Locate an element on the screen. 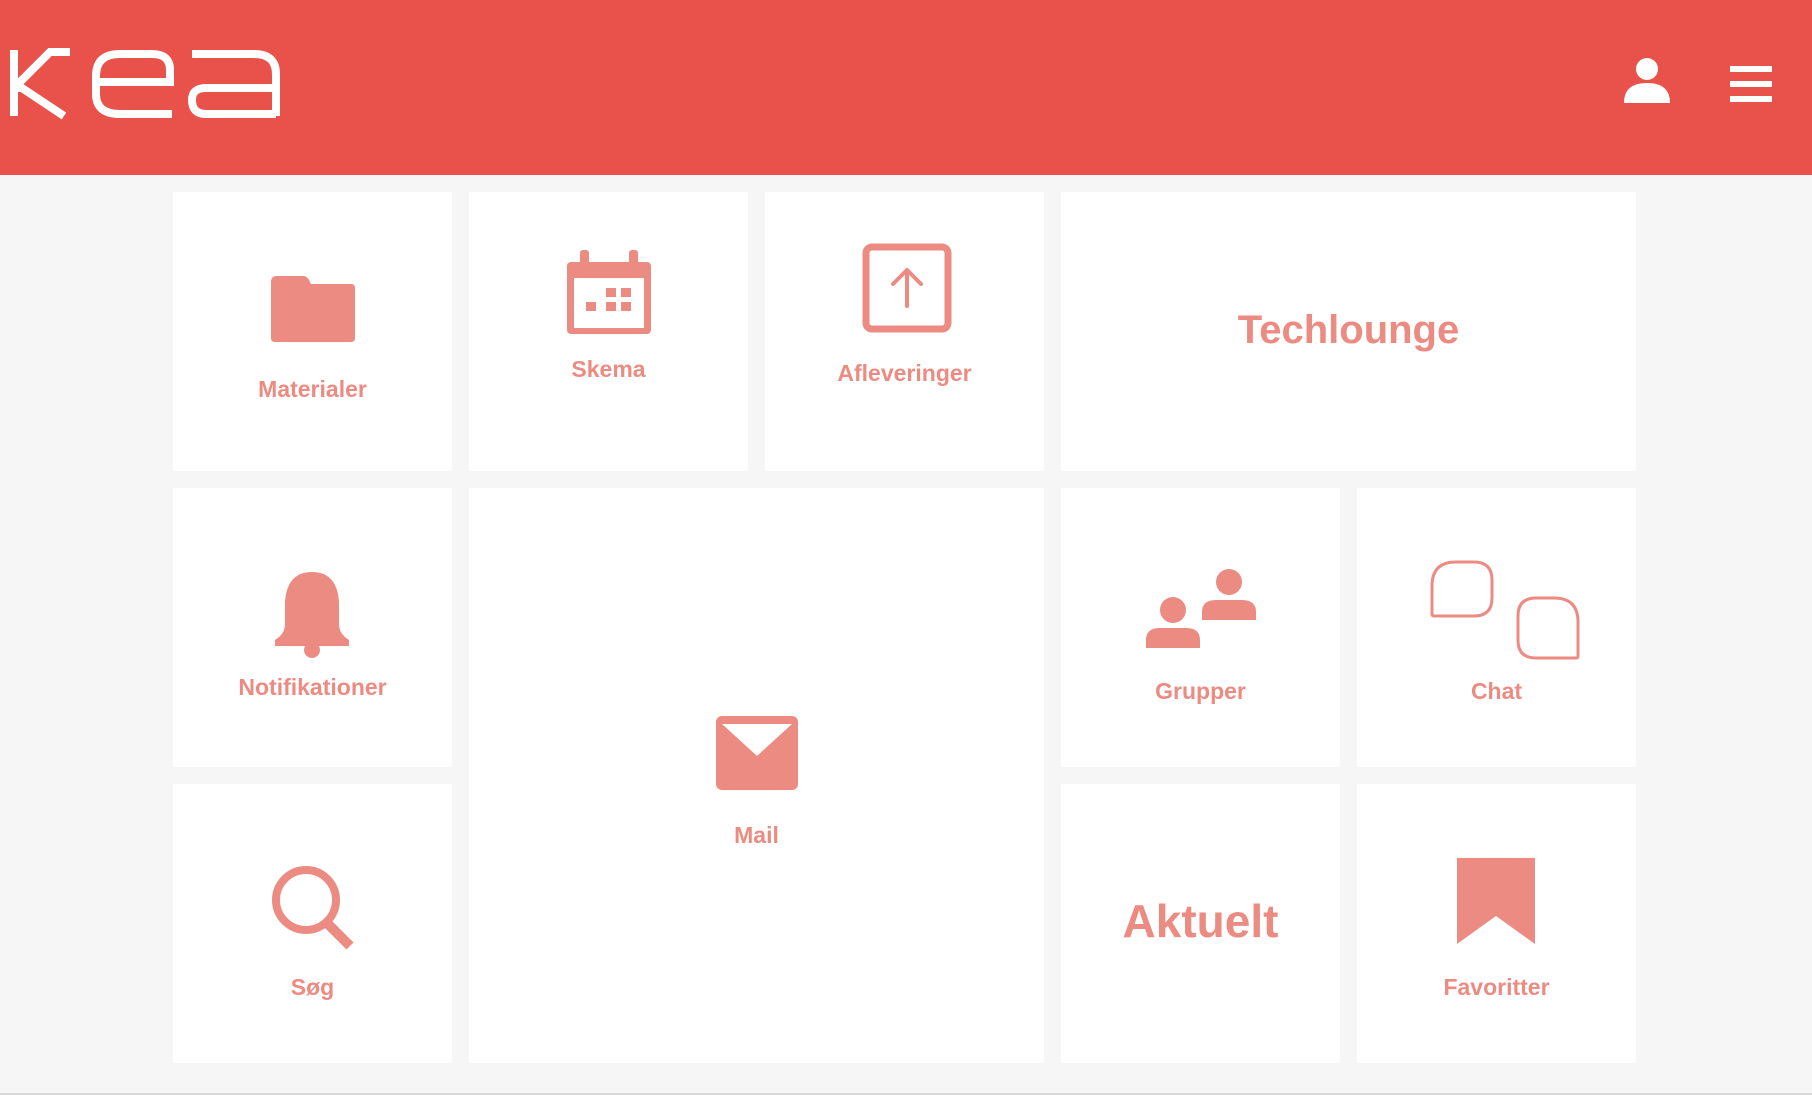 This screenshot has height=1095, width=1812. tile-aktuelt: Aktuelt is located at coordinates (1200, 923).